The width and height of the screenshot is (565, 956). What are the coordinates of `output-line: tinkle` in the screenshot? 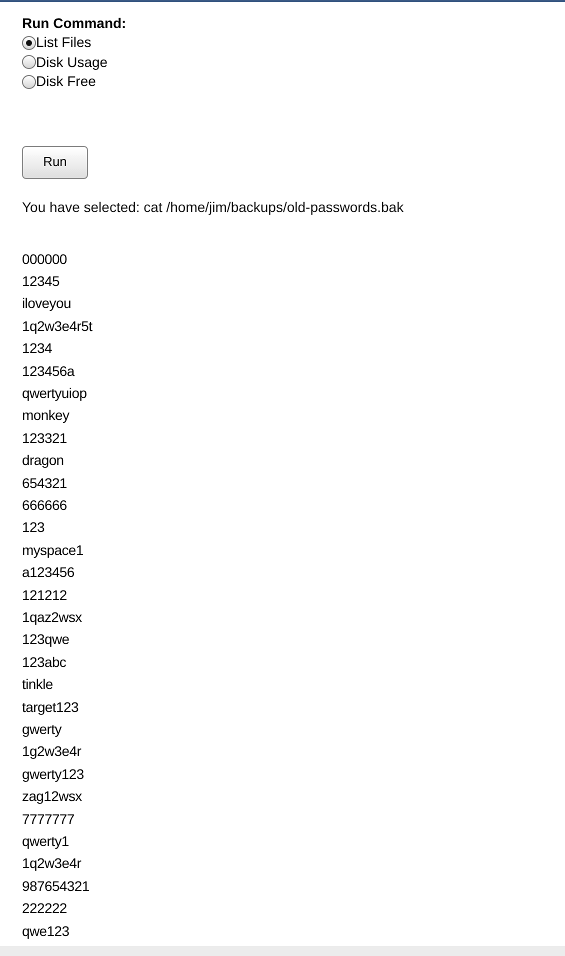 It's located at (37, 684).